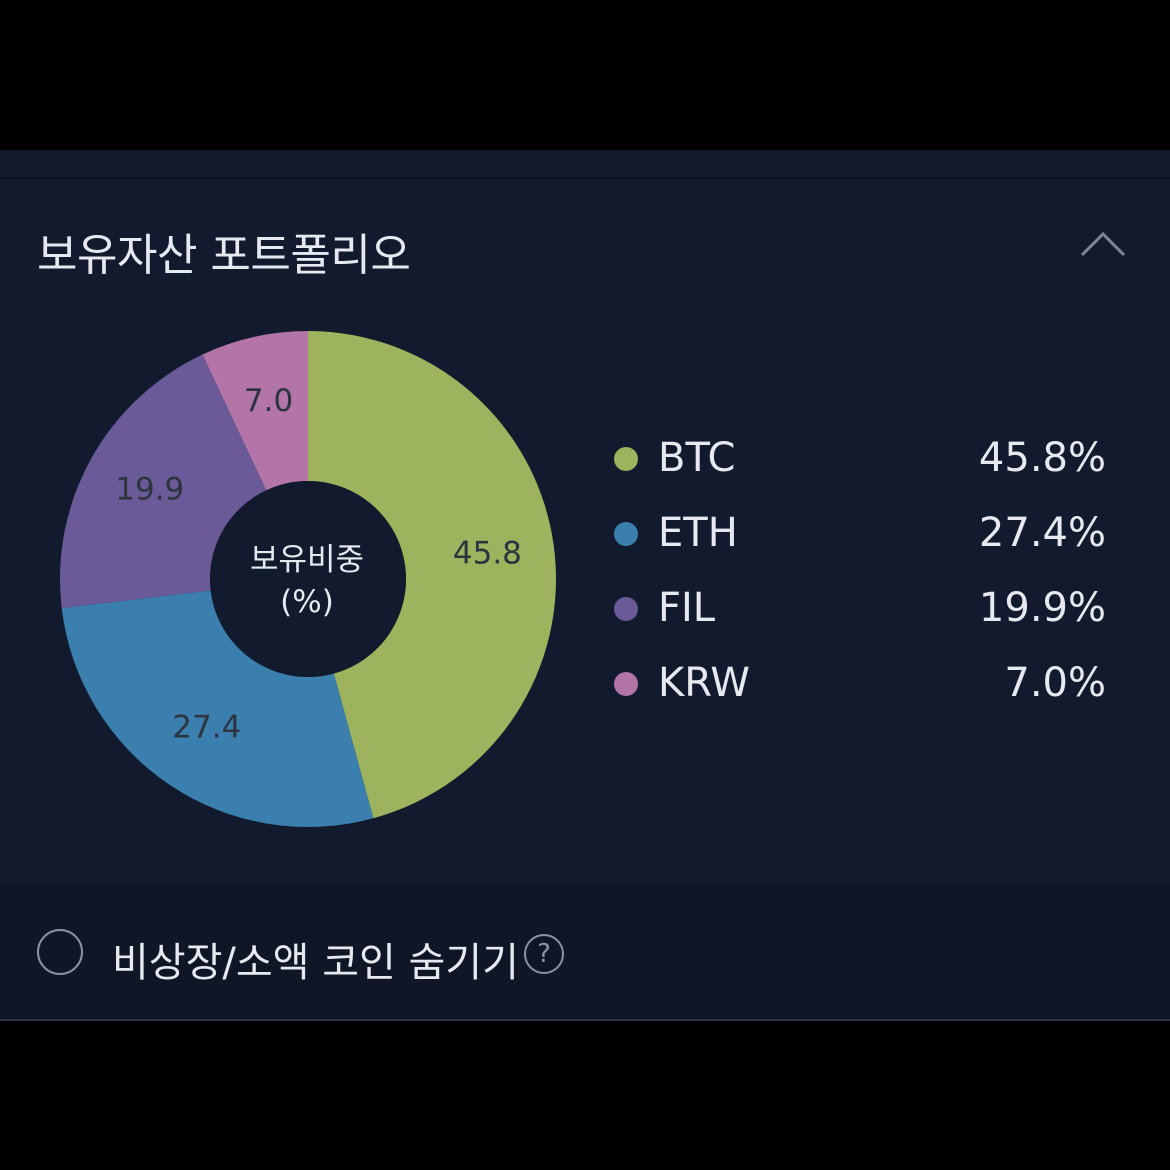  What do you see at coordinates (1042, 533) in the screenshot?
I see `legend-value: 27.4%` at bounding box center [1042, 533].